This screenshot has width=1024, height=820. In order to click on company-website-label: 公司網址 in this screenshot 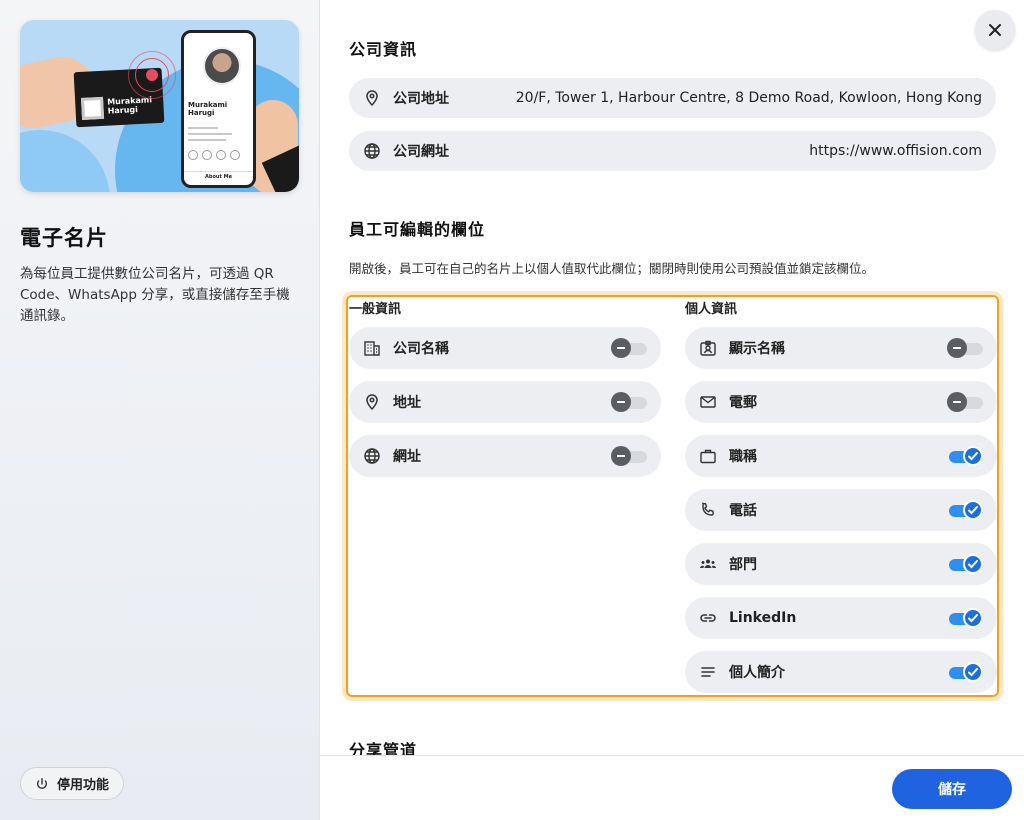, I will do `click(421, 152)`.